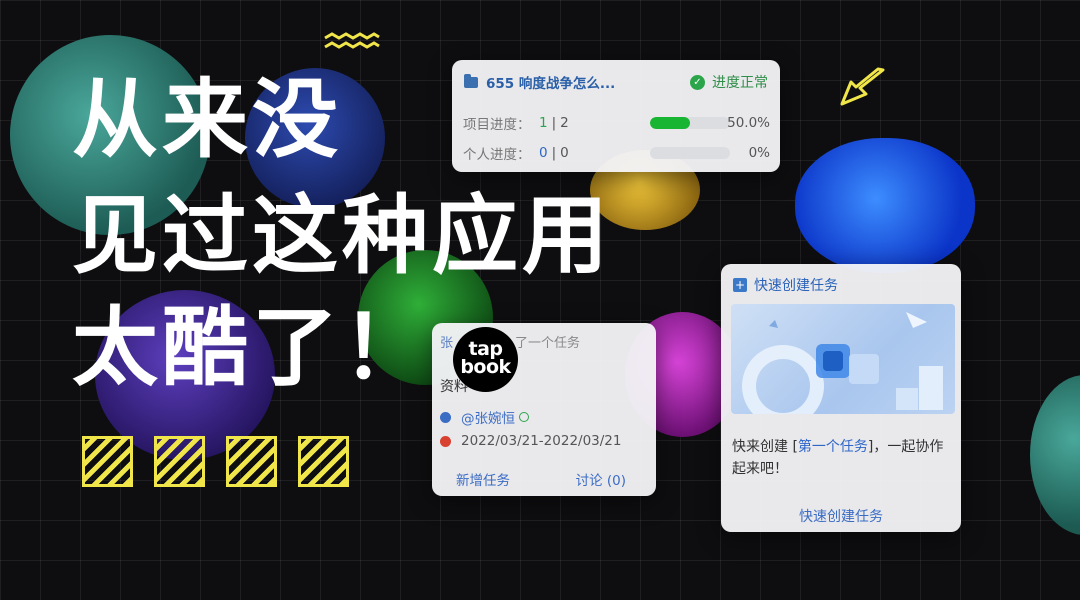 The height and width of the screenshot is (600, 1080). What do you see at coordinates (690, 153) in the screenshot?
I see `personal-progress-bar` at bounding box center [690, 153].